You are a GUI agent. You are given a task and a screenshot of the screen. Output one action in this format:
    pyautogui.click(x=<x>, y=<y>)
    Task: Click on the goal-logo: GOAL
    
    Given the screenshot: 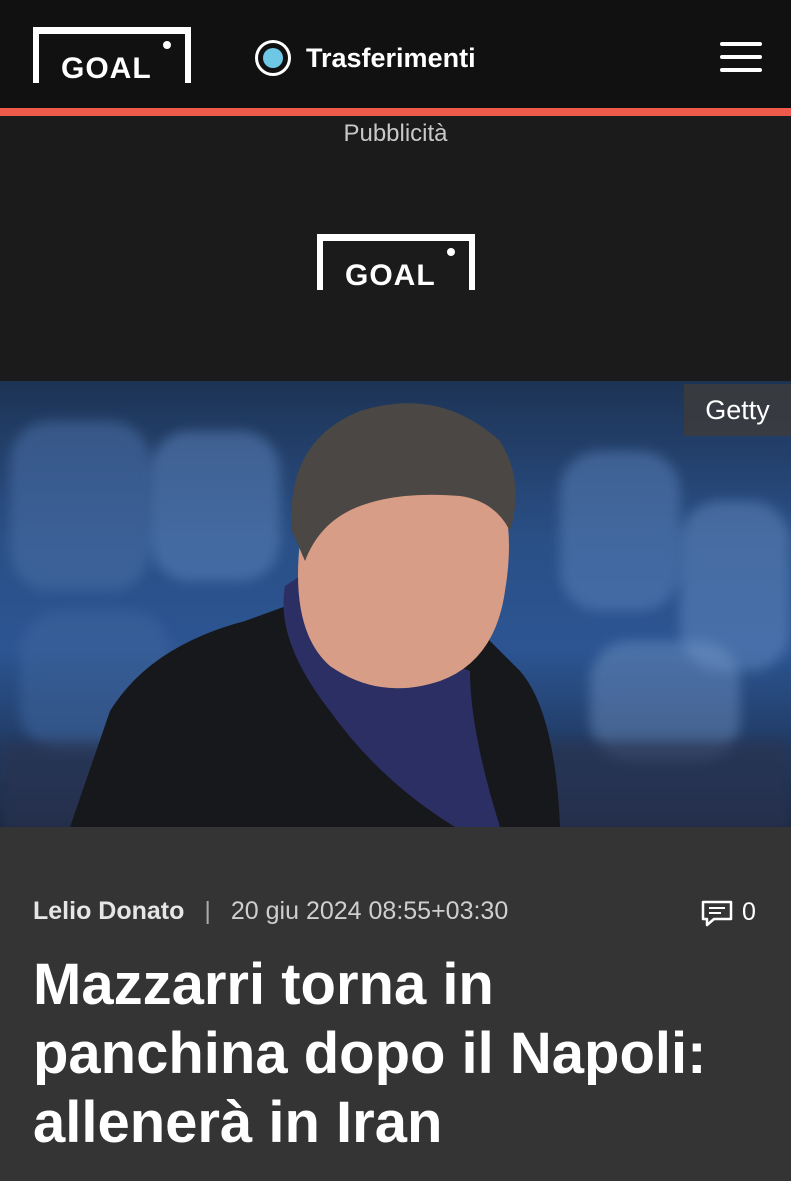 What is the action you would take?
    pyautogui.click(x=112, y=56)
    